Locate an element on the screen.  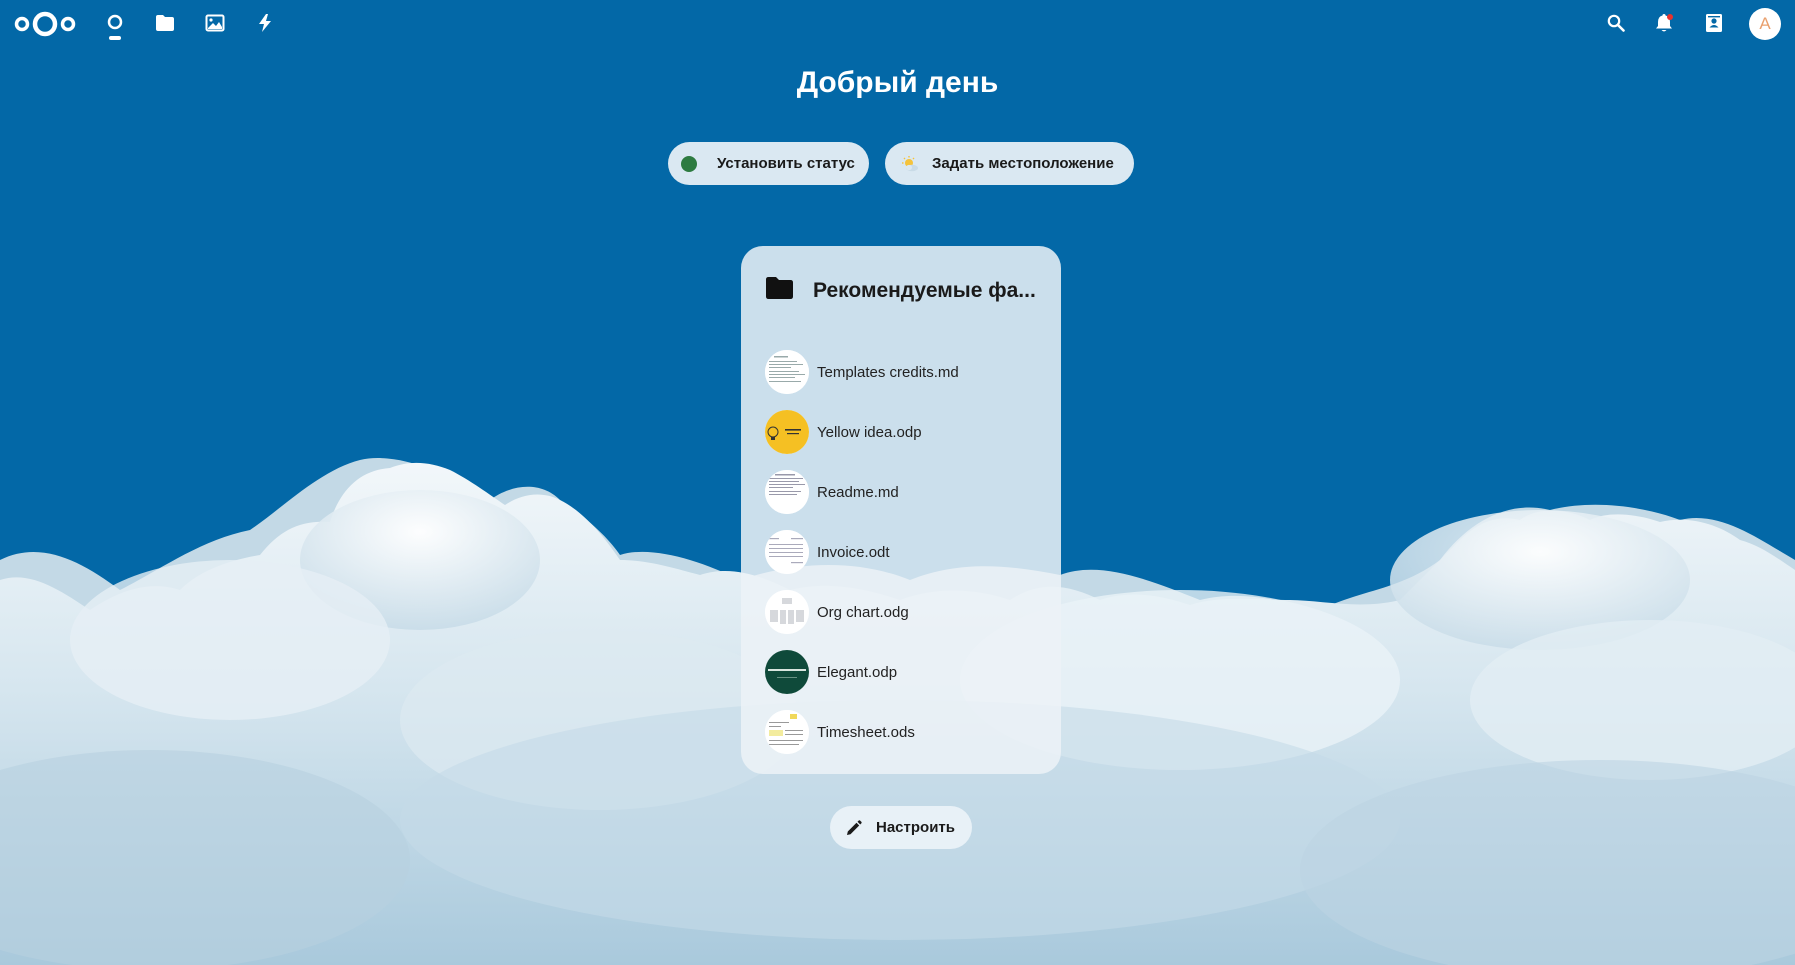
file-name: Elegant.odp is located at coordinates (857, 672).